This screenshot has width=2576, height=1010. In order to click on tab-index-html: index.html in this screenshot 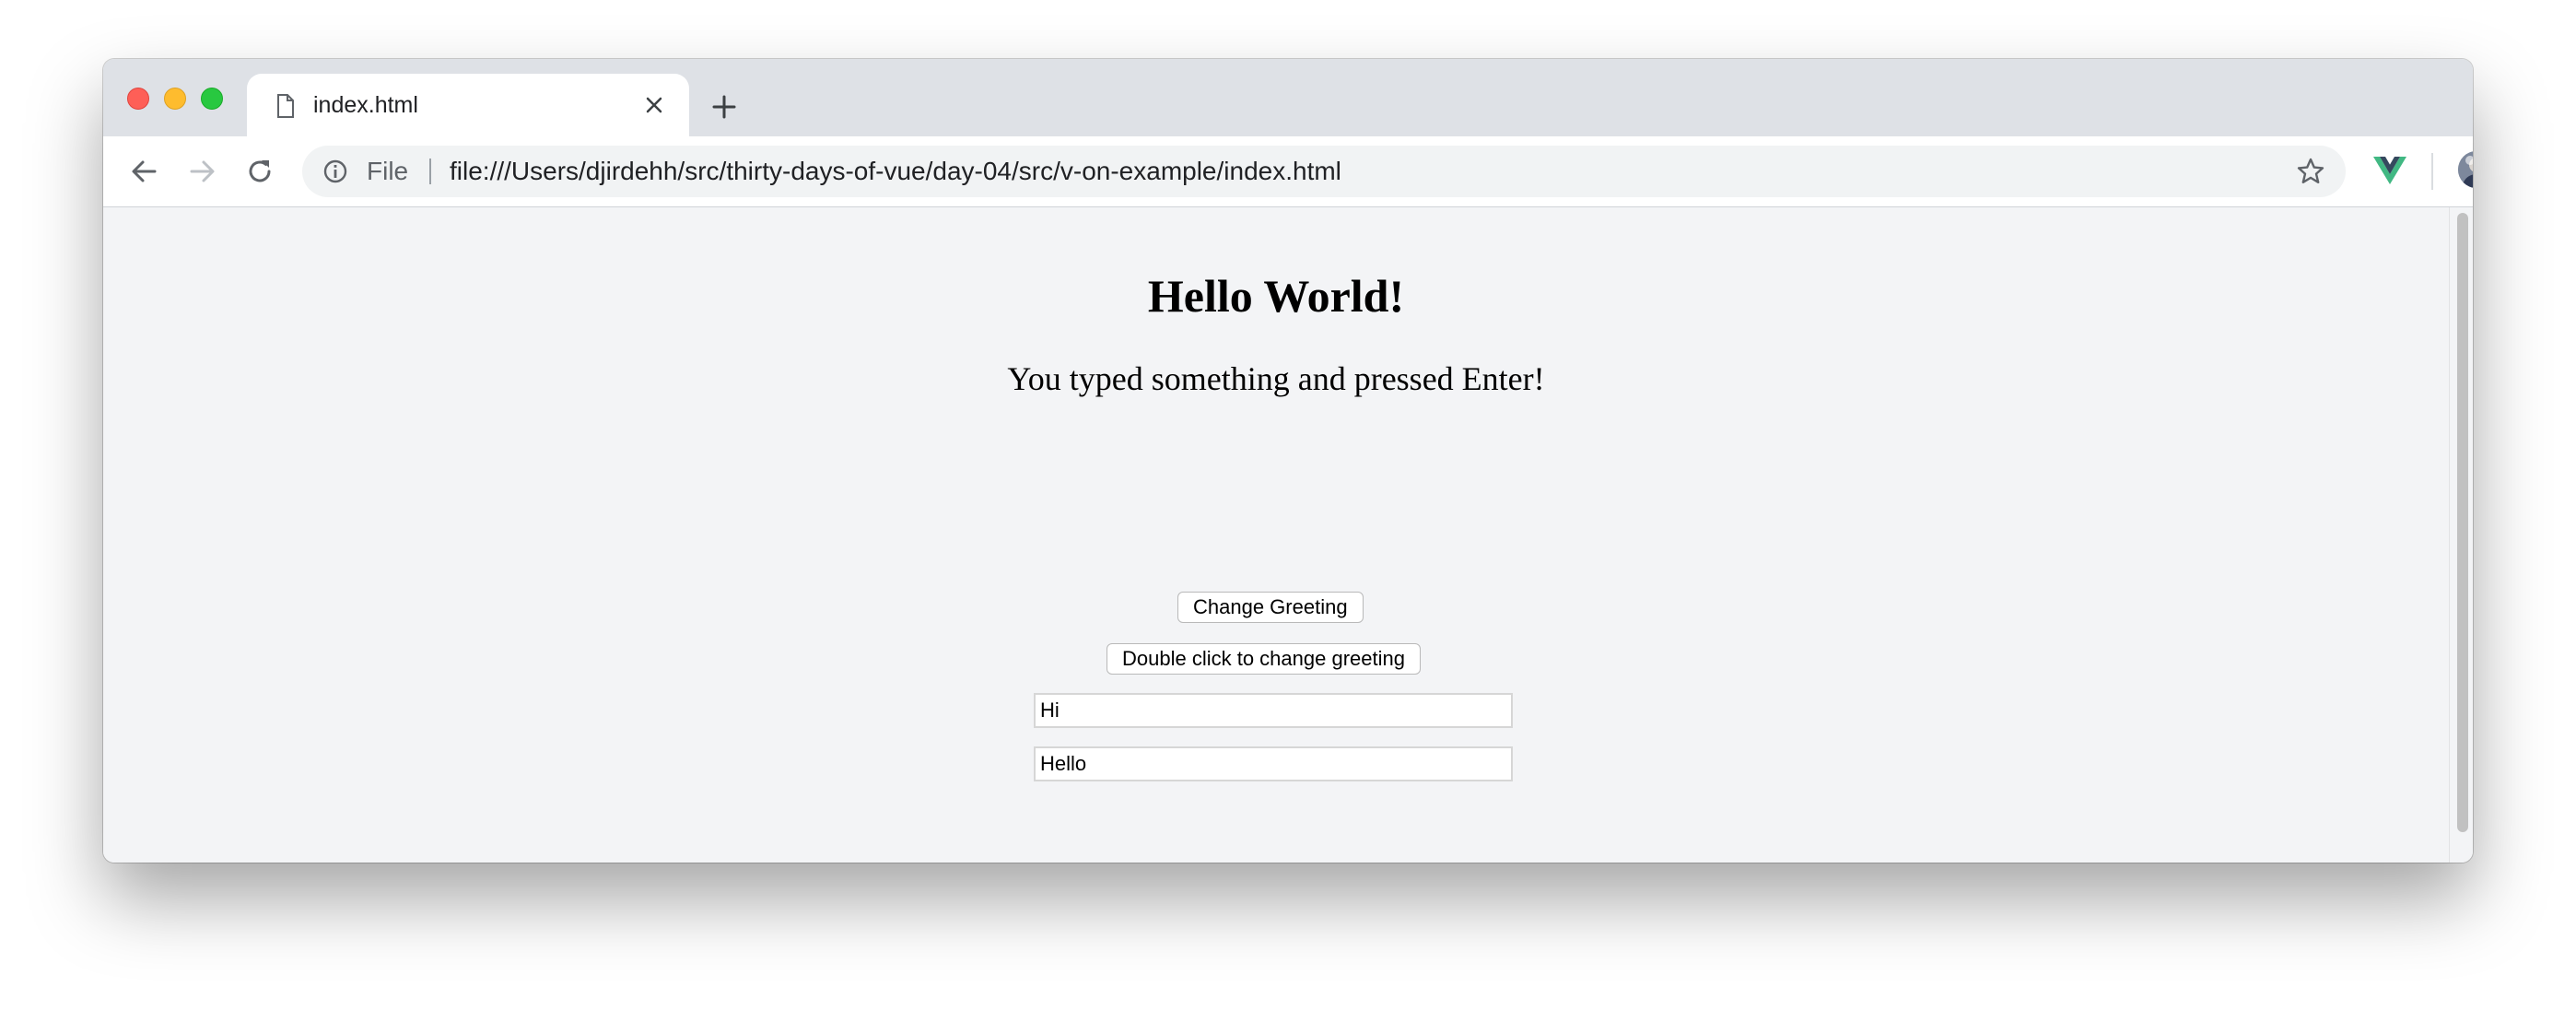, I will do `click(468, 105)`.